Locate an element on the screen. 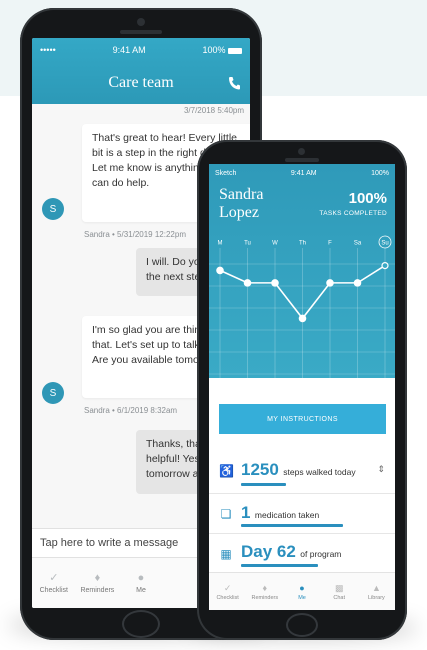 The width and height of the screenshot is (427, 650). stat-label: medication taken is located at coordinates (287, 515).